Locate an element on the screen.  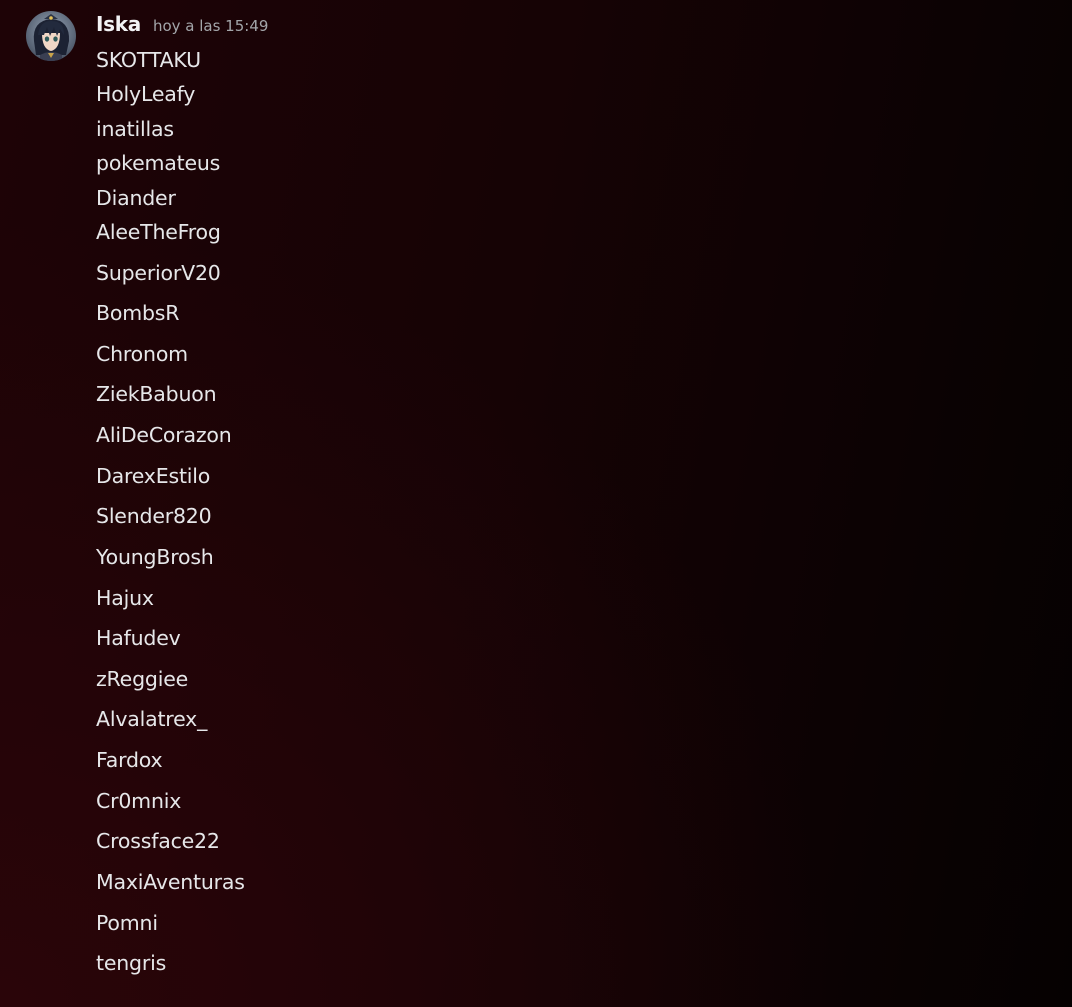
message-line: Crossface22 is located at coordinates (158, 841).